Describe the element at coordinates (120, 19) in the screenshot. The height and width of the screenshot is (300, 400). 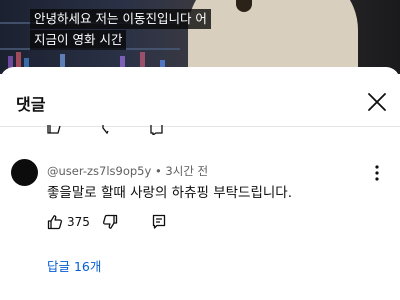
I see `subtitle-line-1: 안녕하세요 저는 이동진입니다 어` at that location.